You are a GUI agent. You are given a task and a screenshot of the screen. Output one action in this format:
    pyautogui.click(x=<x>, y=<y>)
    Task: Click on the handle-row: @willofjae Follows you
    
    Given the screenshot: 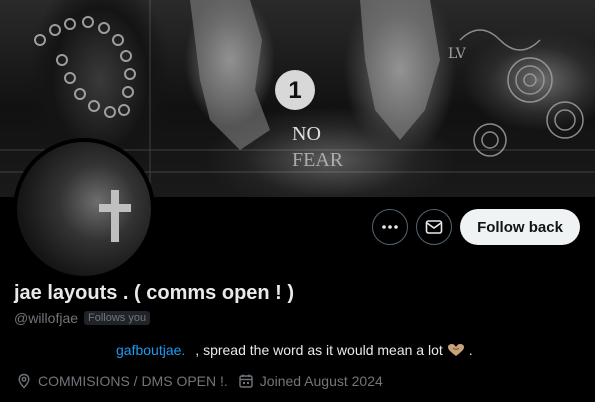 What is the action you would take?
    pyautogui.click(x=82, y=318)
    